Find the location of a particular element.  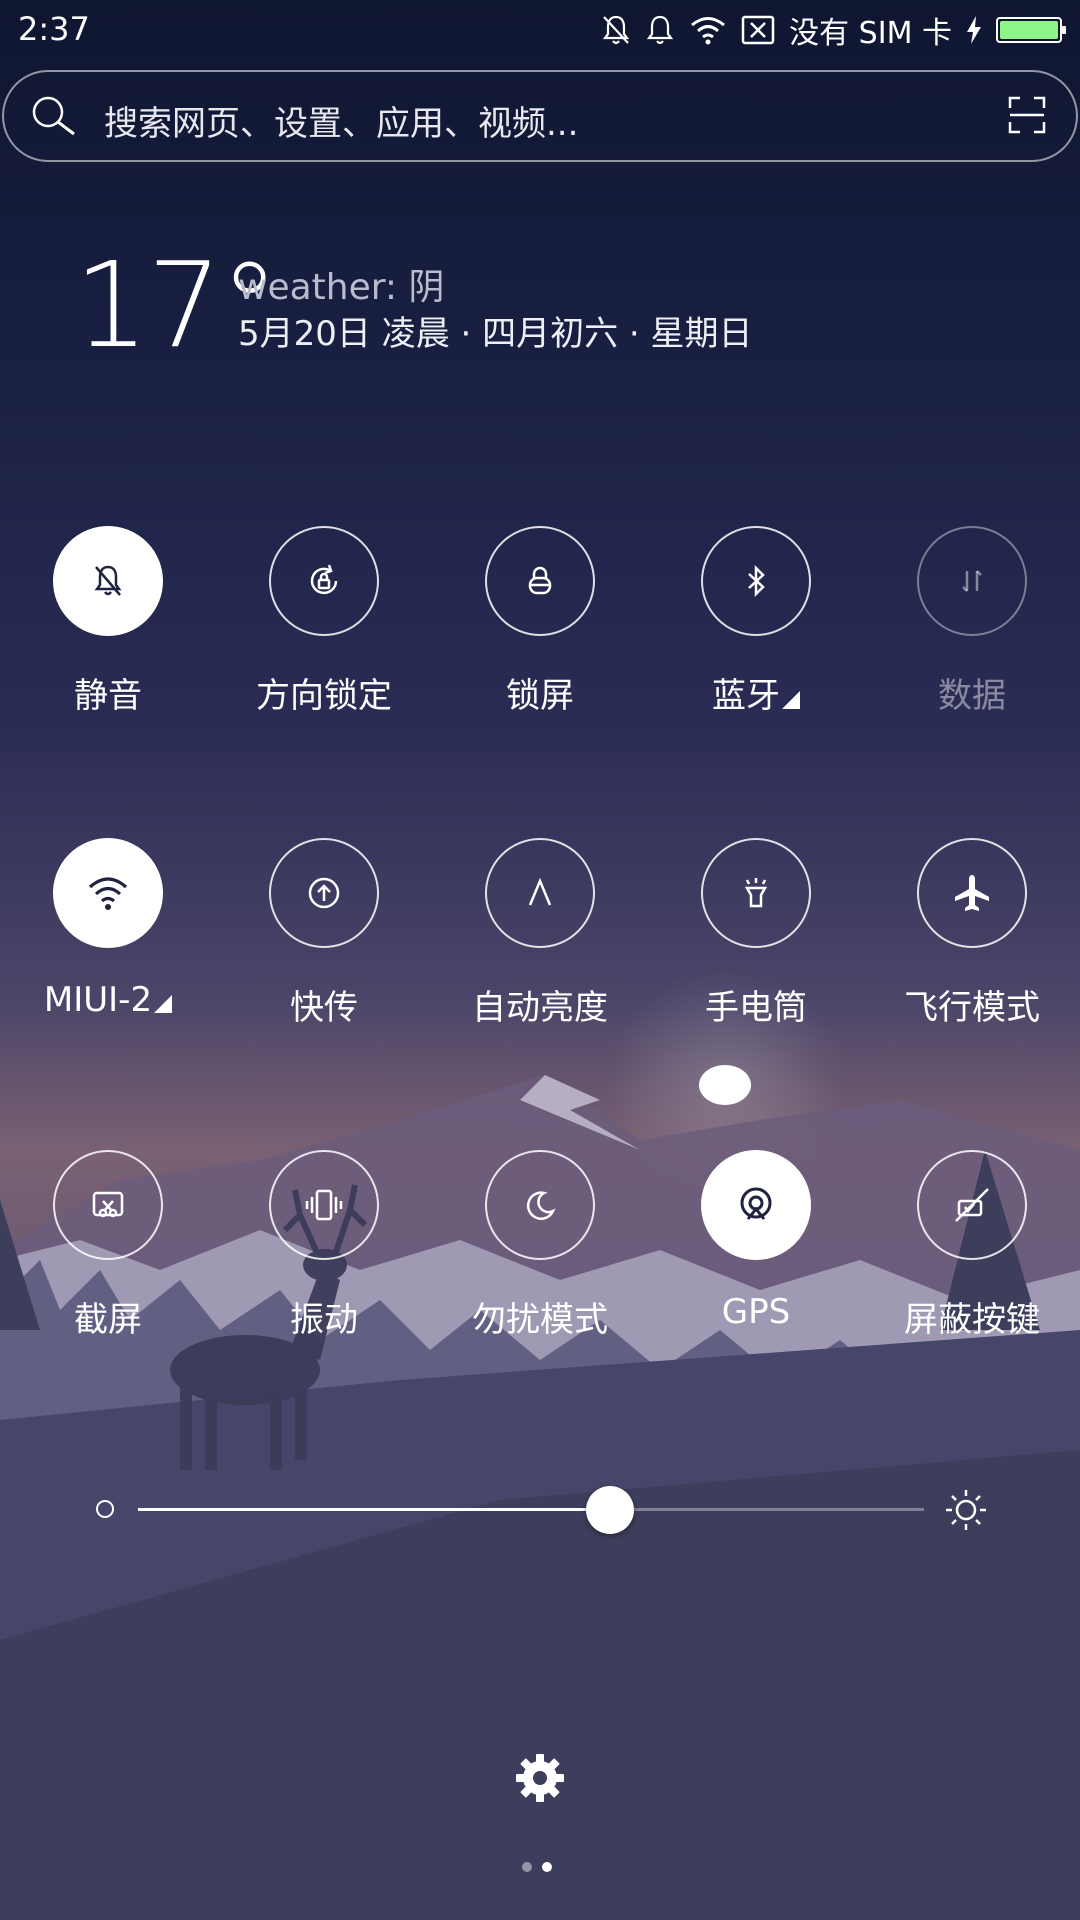

toggle-label: 锁屏 is located at coordinates (540, 692).